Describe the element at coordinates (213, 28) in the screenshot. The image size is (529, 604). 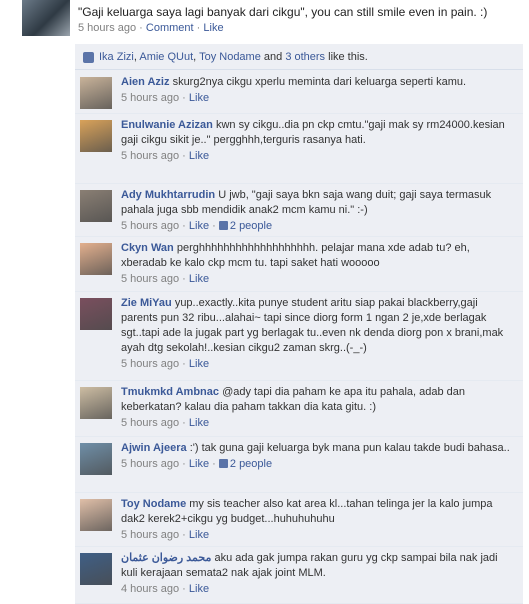
I see `like-link: Like` at that location.